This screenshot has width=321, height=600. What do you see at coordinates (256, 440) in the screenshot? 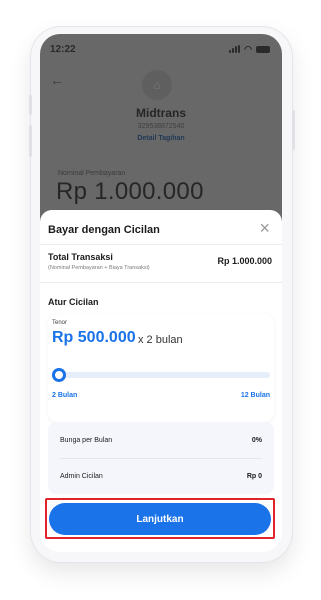
I see `info-value: 0%` at bounding box center [256, 440].